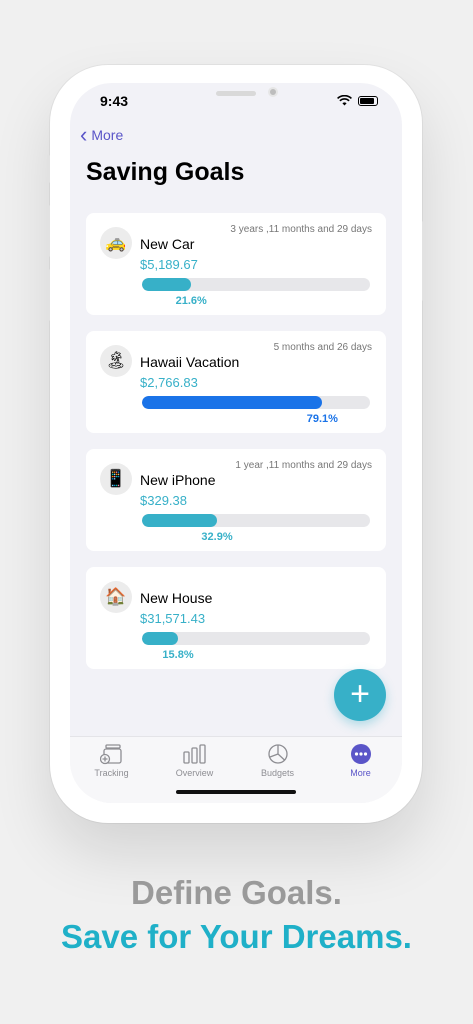 Image resolution: width=473 pixels, height=1024 pixels. What do you see at coordinates (165, 172) in the screenshot?
I see `page-title: Saving Goals` at bounding box center [165, 172].